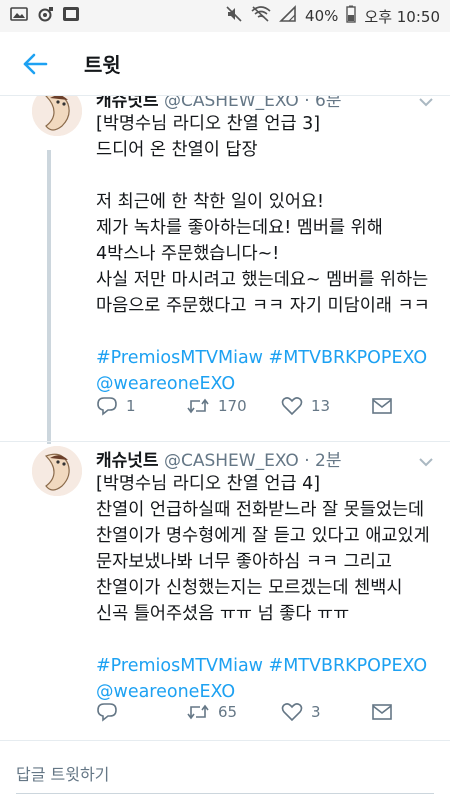  I want to click on reply-button: 1, so click(141, 406).